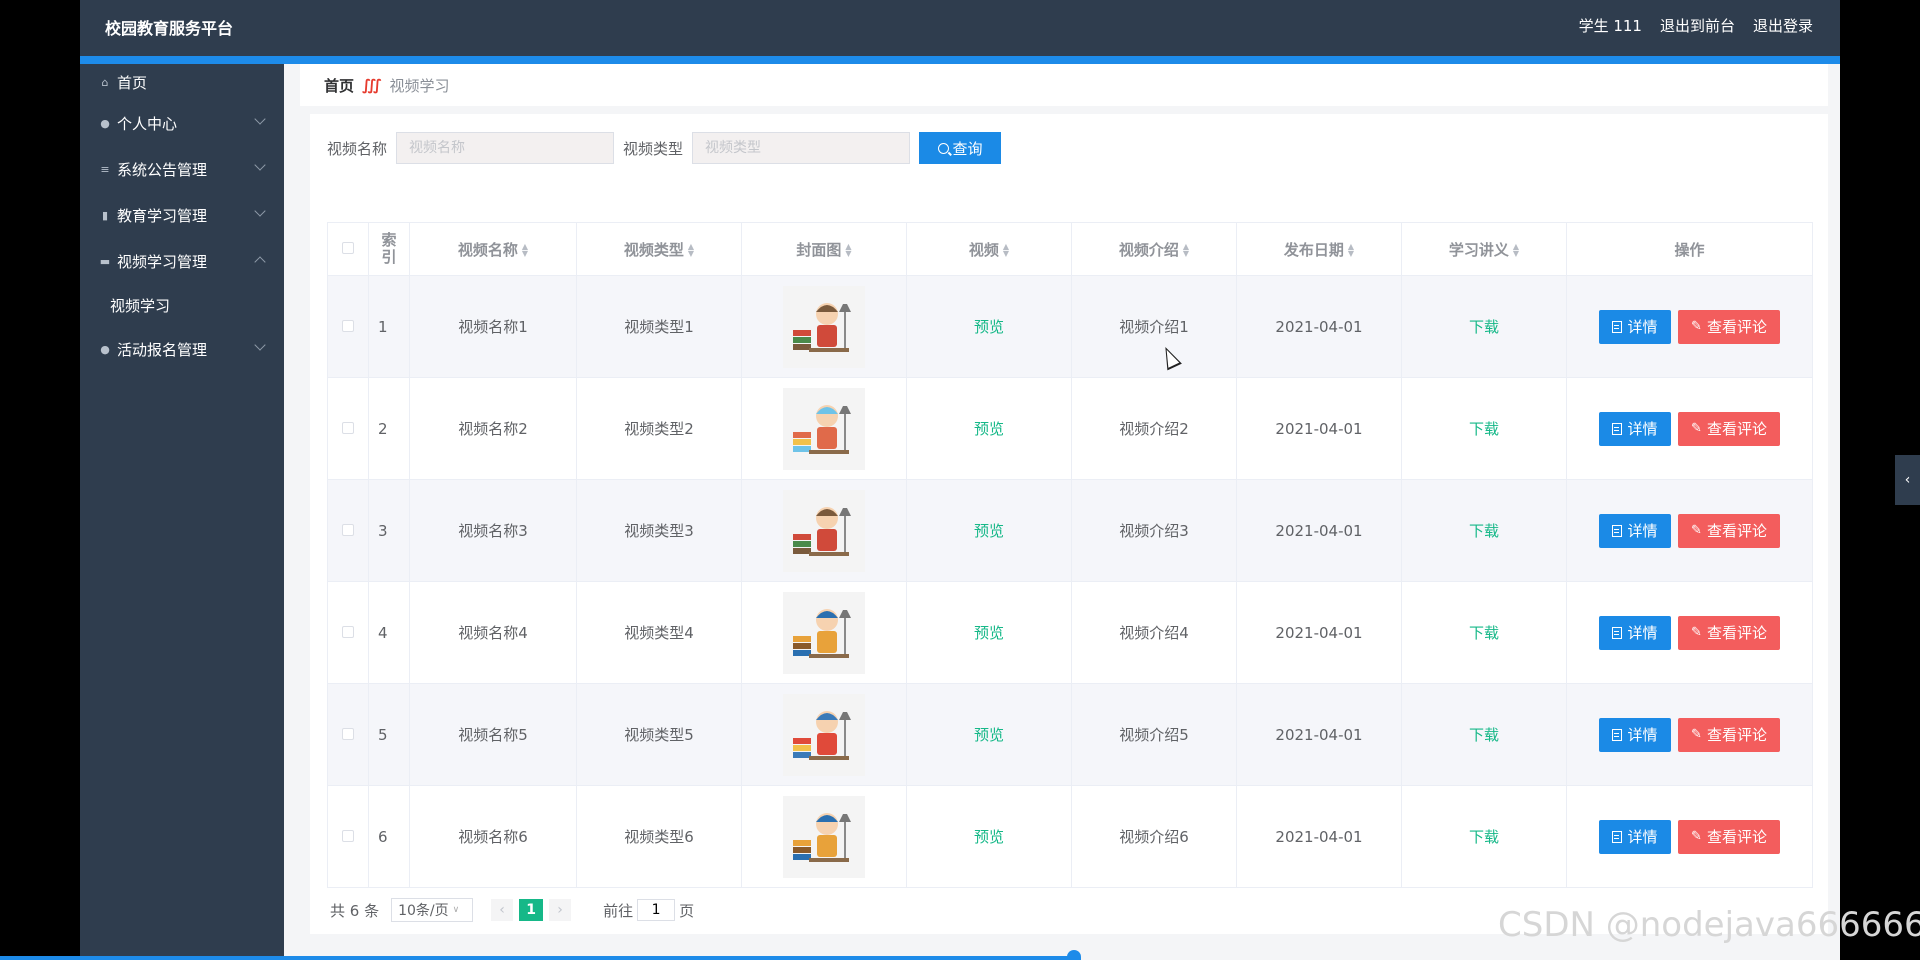 The image size is (1920, 960). What do you see at coordinates (182, 305) in the screenshot?
I see `sidebar-subitem-video-study: 视频学习` at bounding box center [182, 305].